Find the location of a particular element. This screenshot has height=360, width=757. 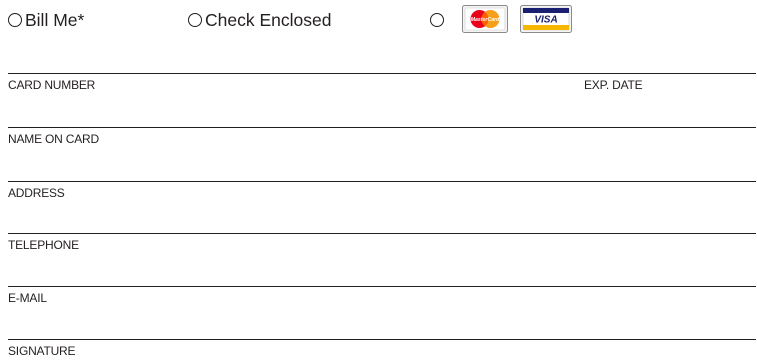

check-enclosed-label: Check Enclosed is located at coordinates (268, 20).